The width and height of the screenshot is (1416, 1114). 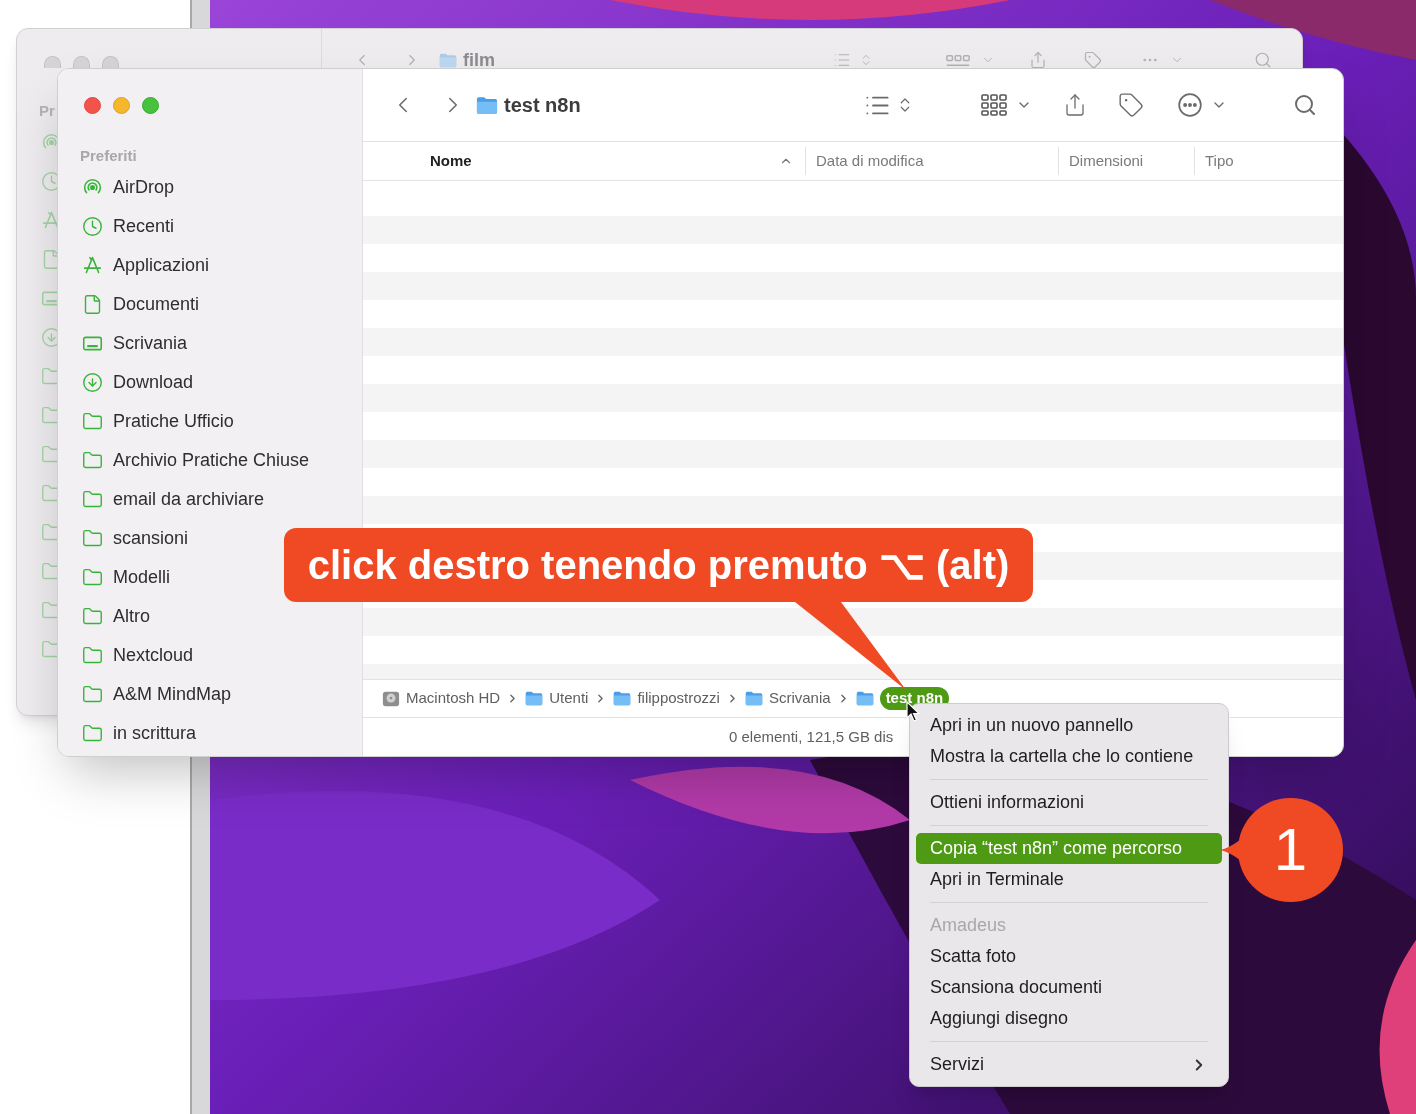 I want to click on menu-item: Servizi, so click(x=1069, y=1064).